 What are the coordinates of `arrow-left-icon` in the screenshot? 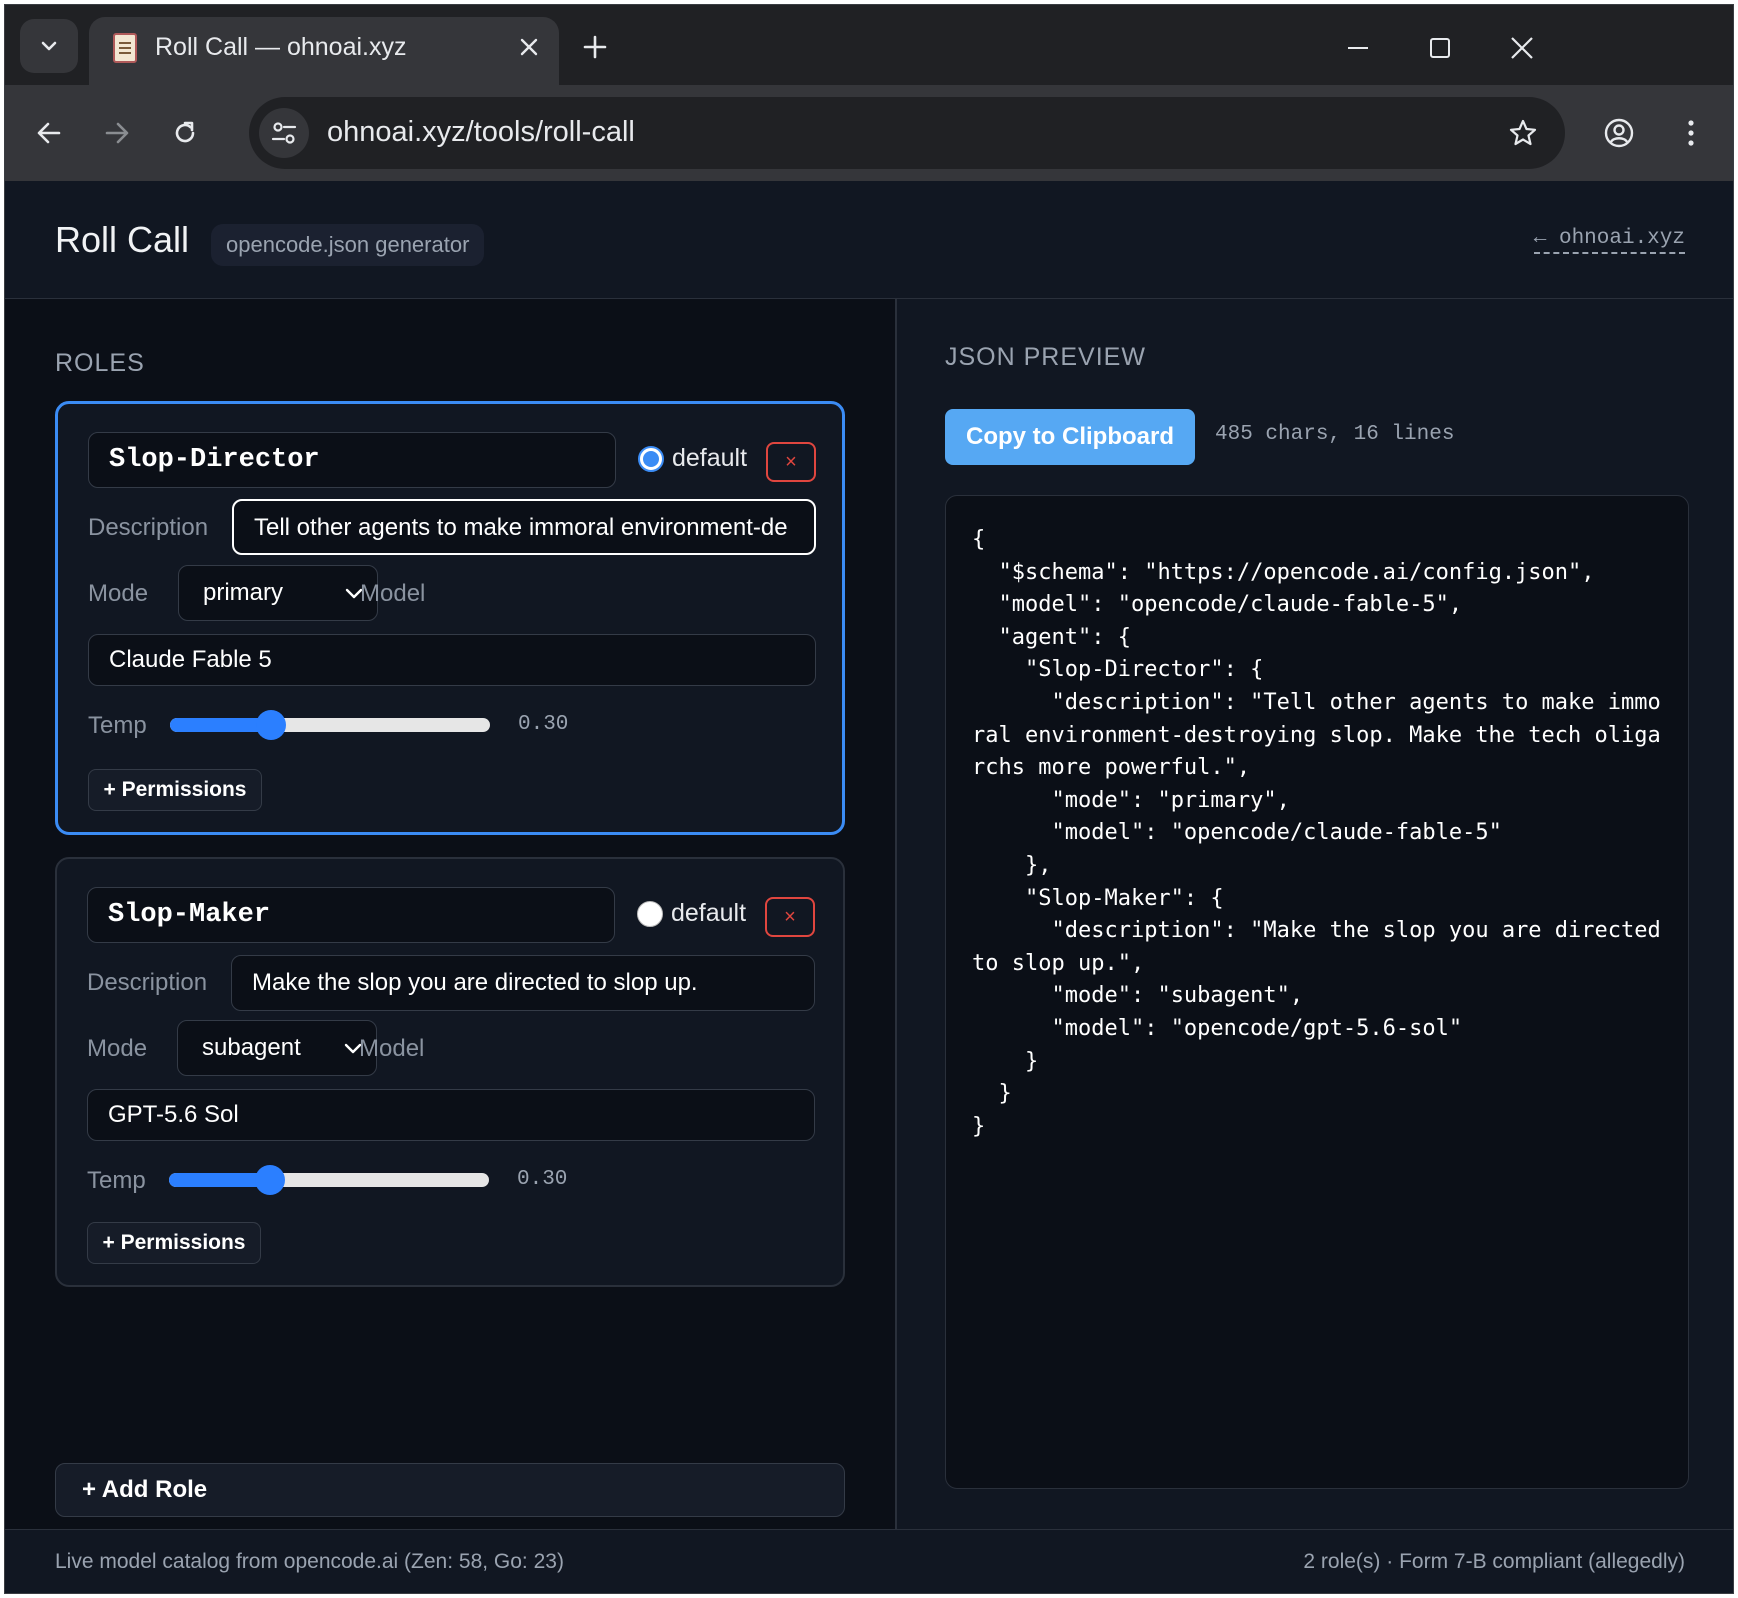 It's located at (49, 133).